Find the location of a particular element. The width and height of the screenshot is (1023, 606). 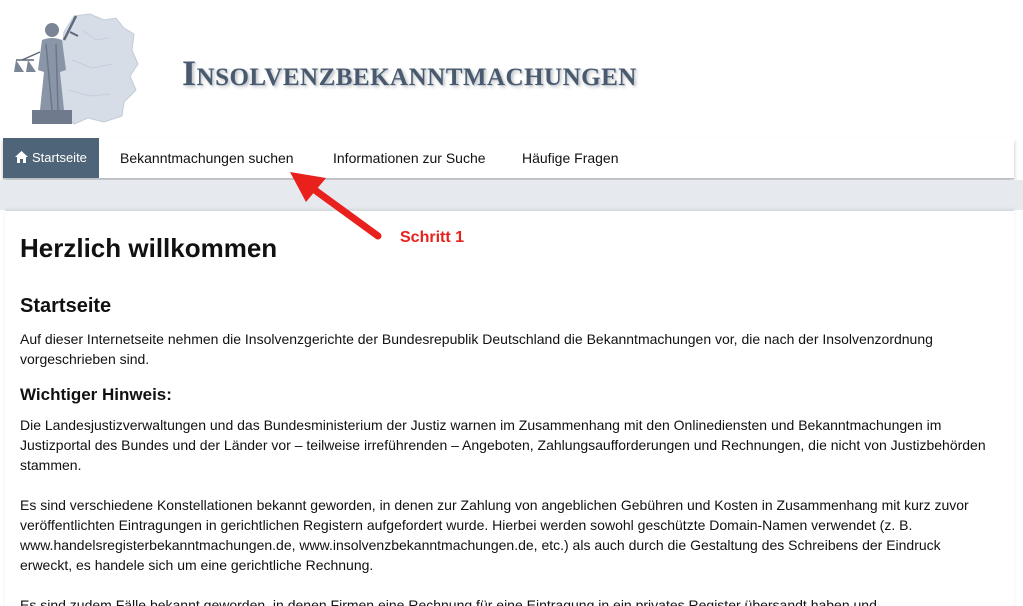

annotation-arrow-icon is located at coordinates (336, 206).